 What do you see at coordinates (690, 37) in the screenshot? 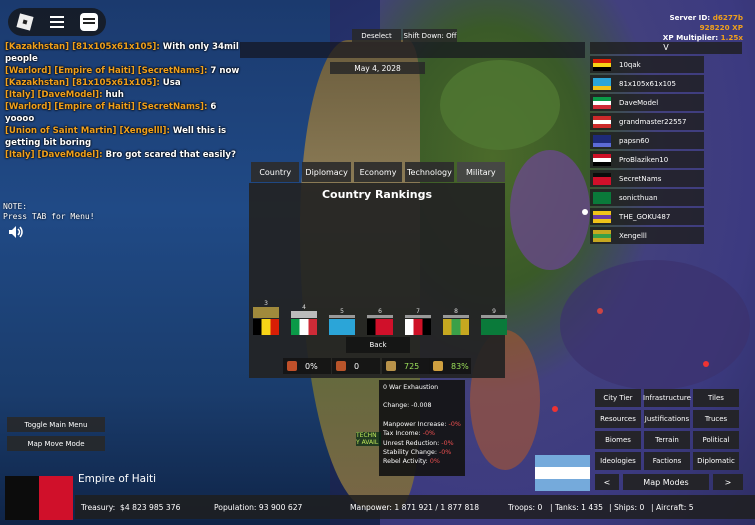
I see `xp-multiplier-label: XP Multiplier:` at bounding box center [690, 37].